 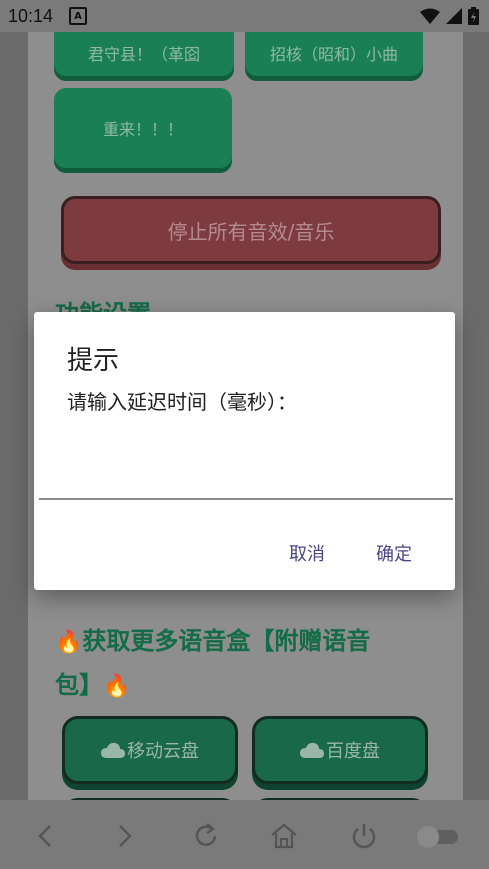 I want to click on wifi-icon, so click(x=430, y=16).